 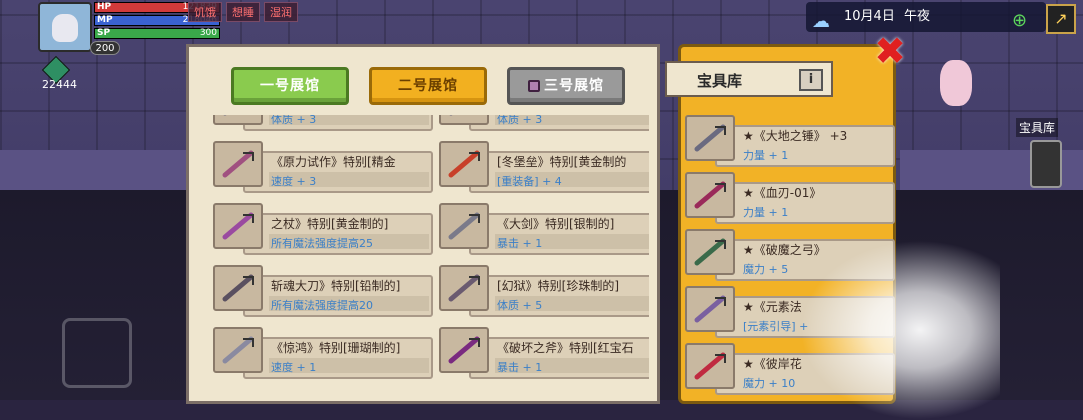 What do you see at coordinates (782, 193) in the screenshot?
I see `item-name: ★《血刃-01》` at bounding box center [782, 193].